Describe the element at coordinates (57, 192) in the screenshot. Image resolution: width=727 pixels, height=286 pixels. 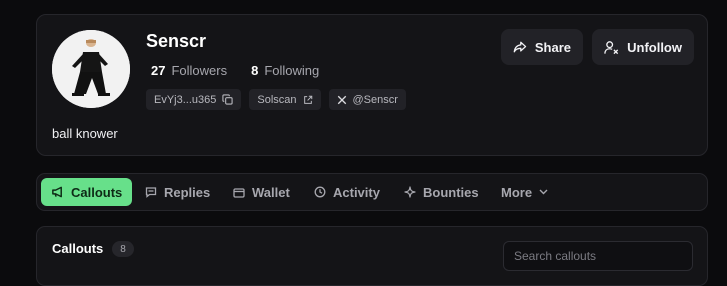
I see `megaphone-icon` at that location.